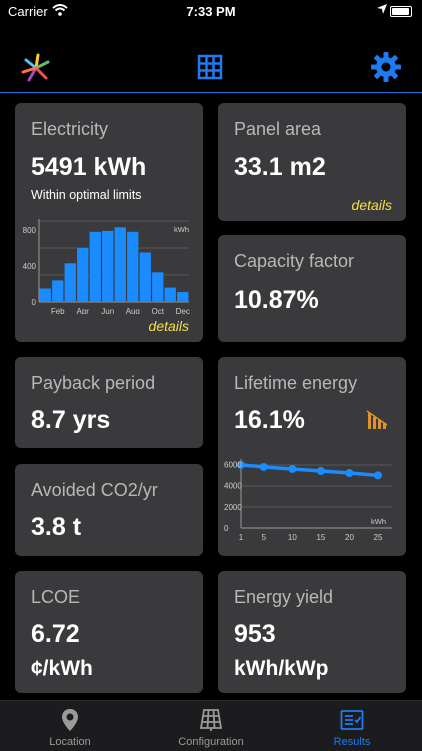 Image resolution: width=422 pixels, height=751 pixels. Describe the element at coordinates (211, 742) in the screenshot. I see `tab-configuration-label: Configuration` at that location.